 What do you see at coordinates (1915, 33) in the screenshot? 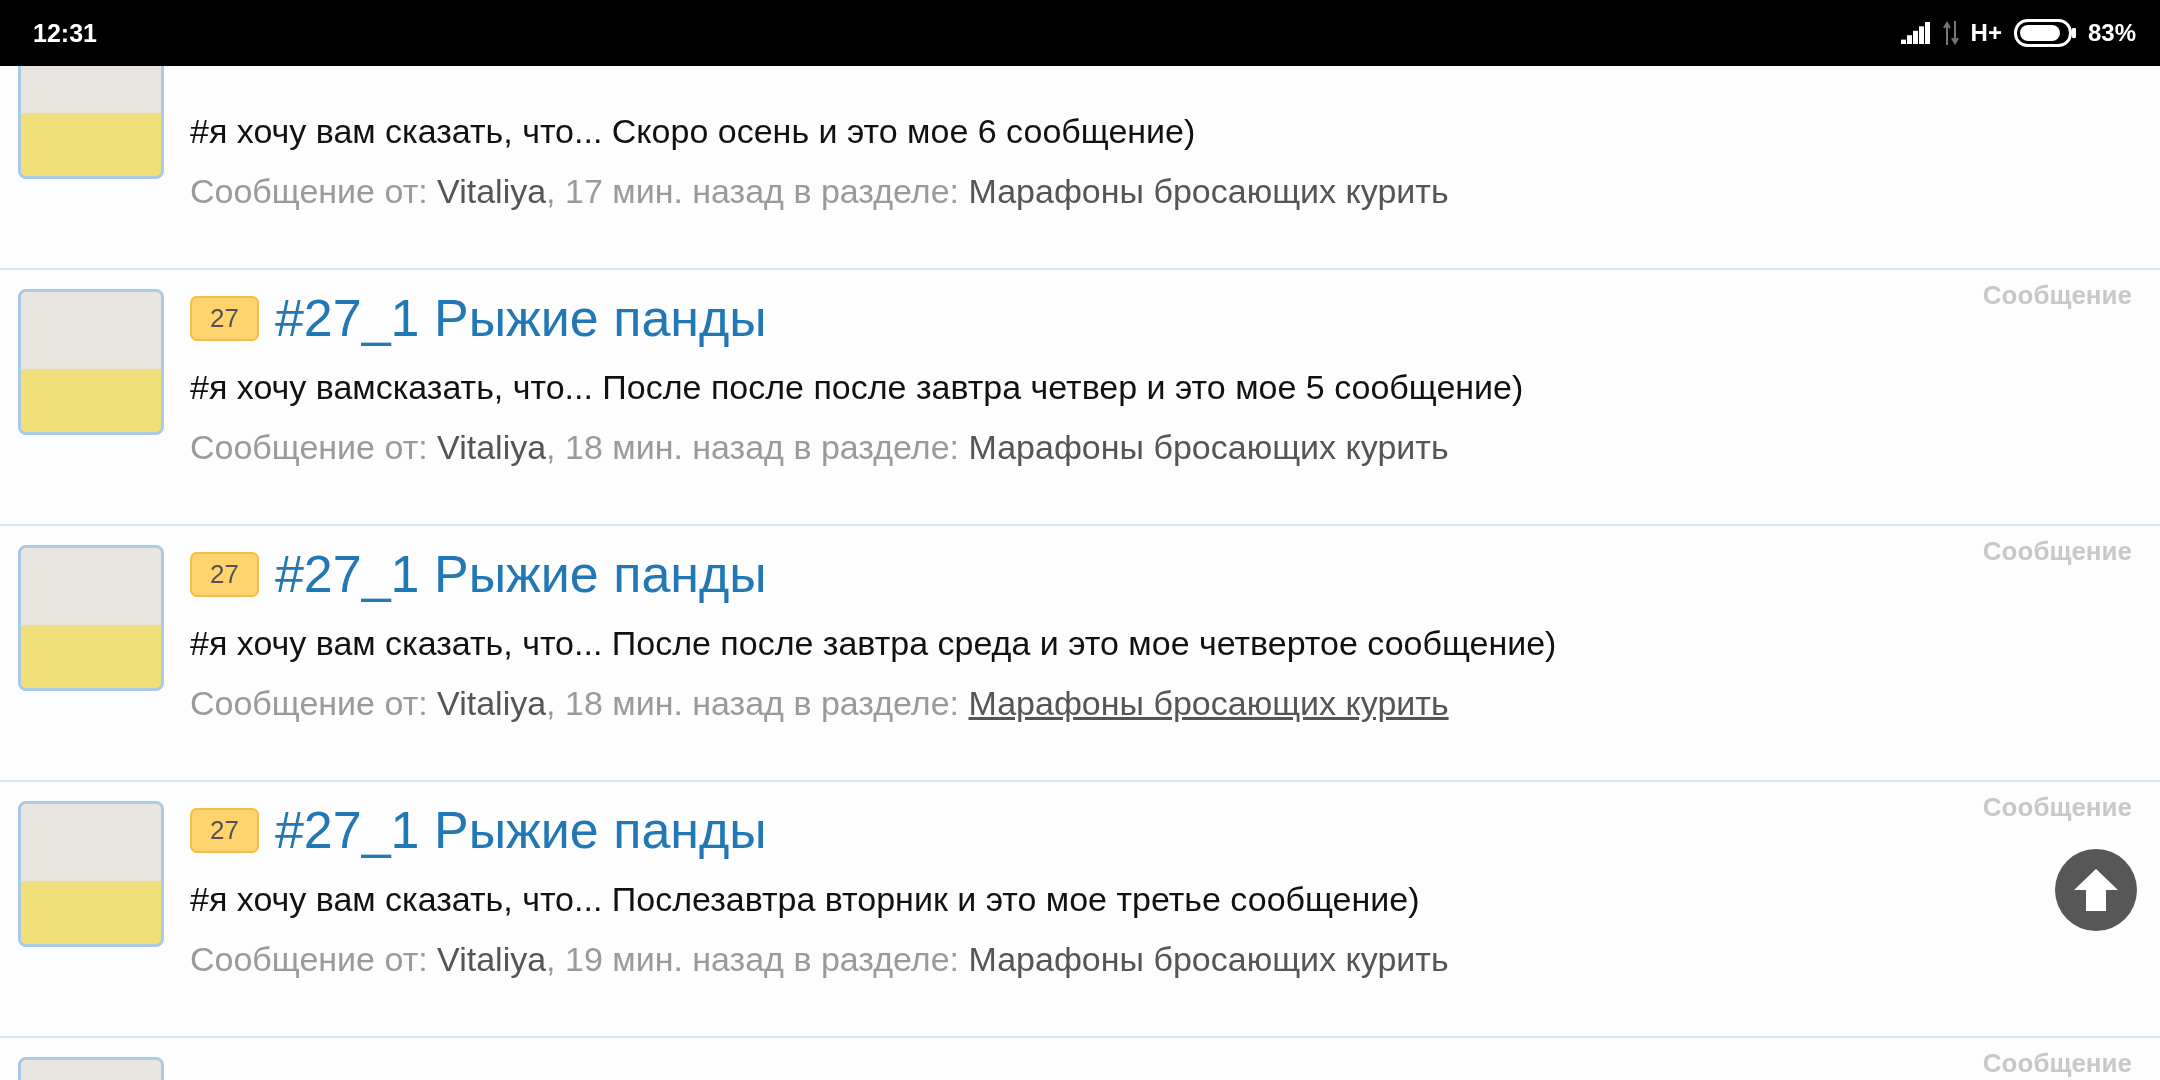
I see `signal-icon` at bounding box center [1915, 33].